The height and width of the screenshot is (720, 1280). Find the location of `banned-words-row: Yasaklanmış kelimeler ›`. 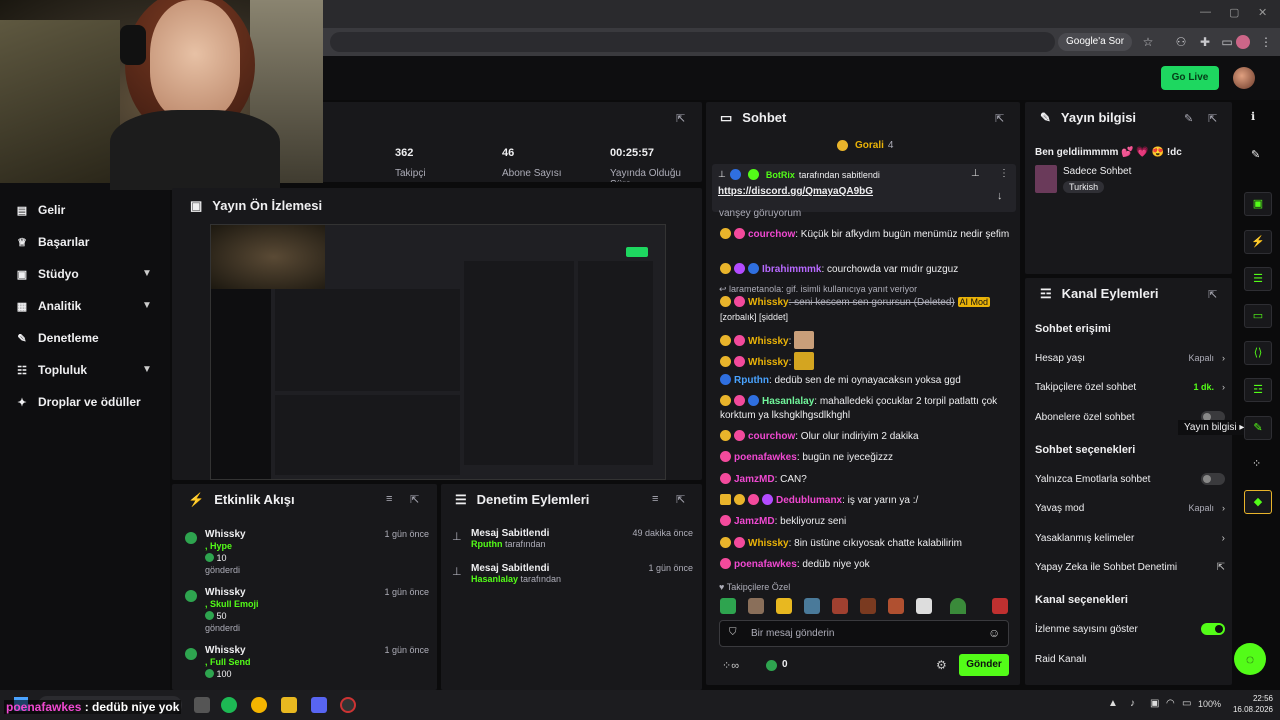

banned-words-row: Yasaklanmış kelimeler › is located at coordinates (1130, 538).